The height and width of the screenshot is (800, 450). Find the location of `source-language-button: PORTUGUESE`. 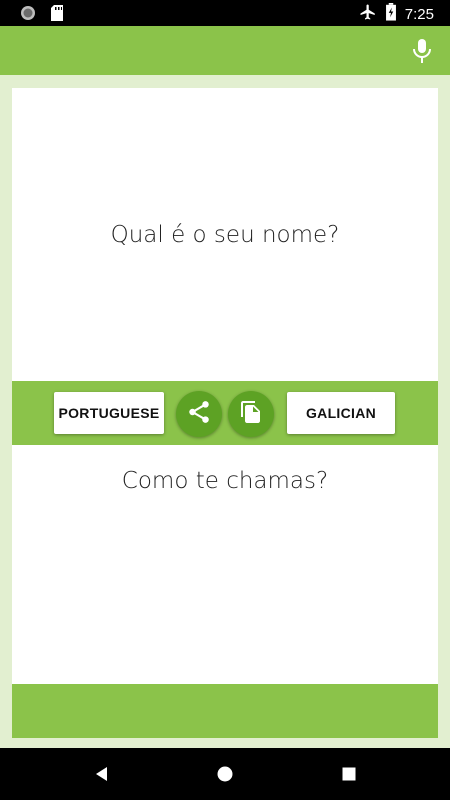

source-language-button: PORTUGUESE is located at coordinates (109, 413).